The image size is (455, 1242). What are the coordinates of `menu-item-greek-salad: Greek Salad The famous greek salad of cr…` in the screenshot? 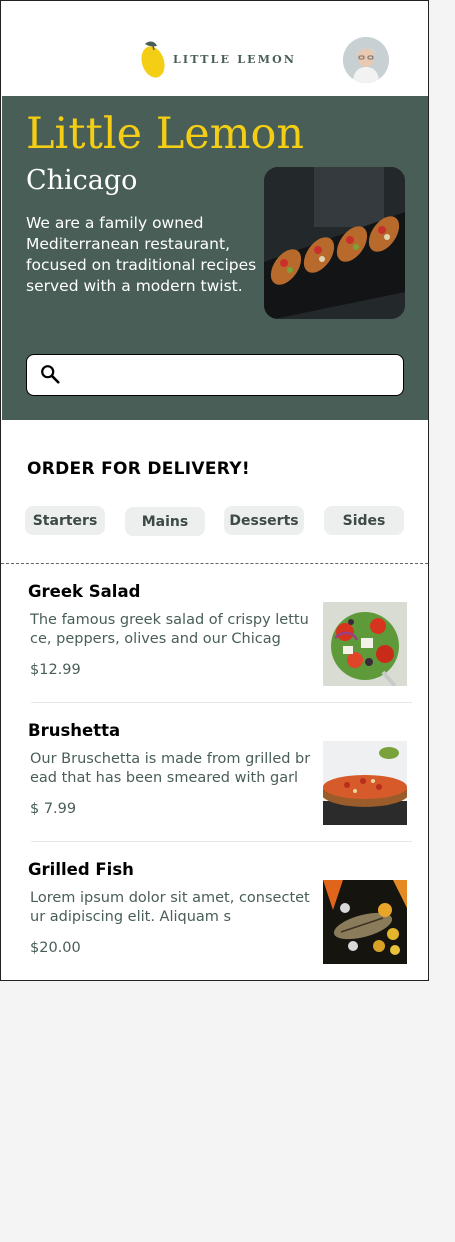 It's located at (214, 633).